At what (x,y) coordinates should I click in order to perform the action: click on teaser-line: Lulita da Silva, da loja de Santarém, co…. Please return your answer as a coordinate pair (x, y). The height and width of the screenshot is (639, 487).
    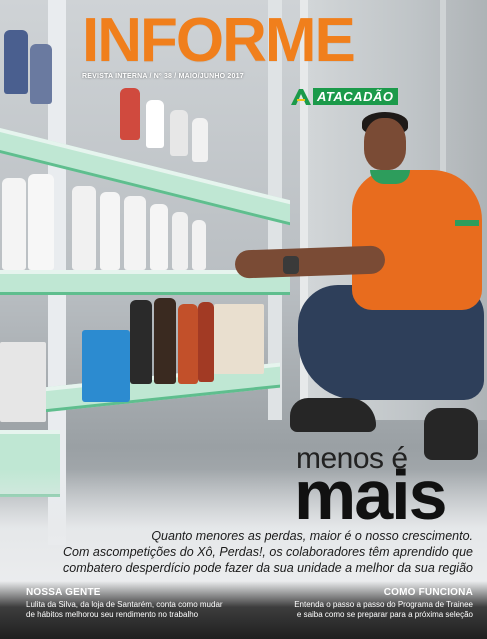
    Looking at the image, I should click on (124, 604).